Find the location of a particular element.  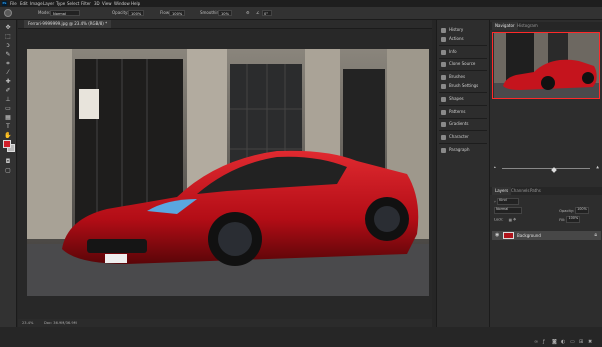

brush-settings-icon is located at coordinates (443, 86).